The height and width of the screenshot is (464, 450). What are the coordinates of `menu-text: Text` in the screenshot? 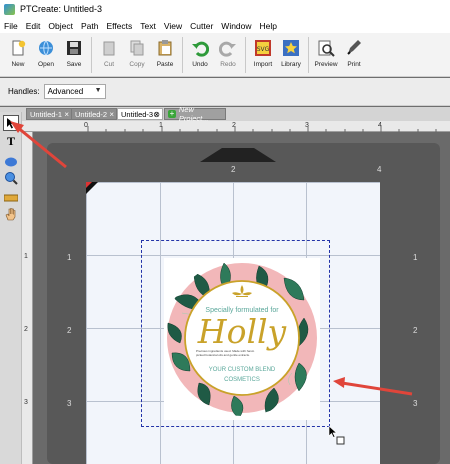 It's located at (148, 26).